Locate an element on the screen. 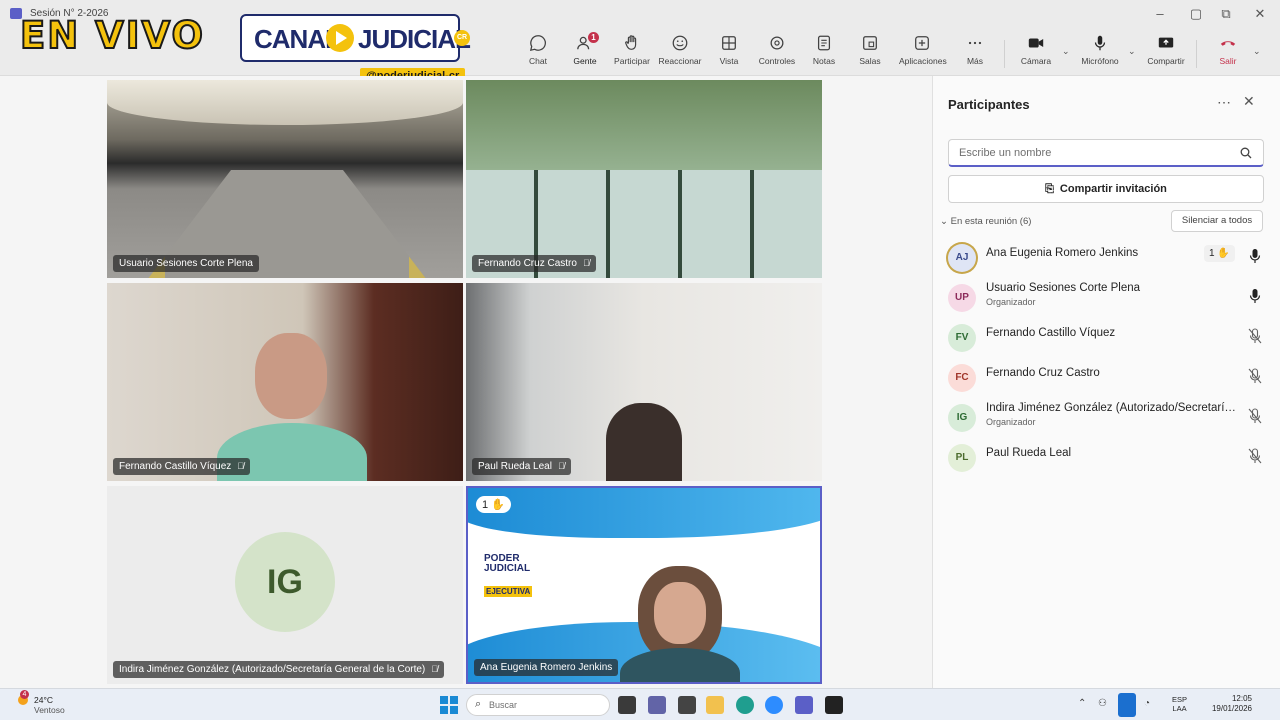  clock-time: 12:05 is located at coordinates (1241, 698).